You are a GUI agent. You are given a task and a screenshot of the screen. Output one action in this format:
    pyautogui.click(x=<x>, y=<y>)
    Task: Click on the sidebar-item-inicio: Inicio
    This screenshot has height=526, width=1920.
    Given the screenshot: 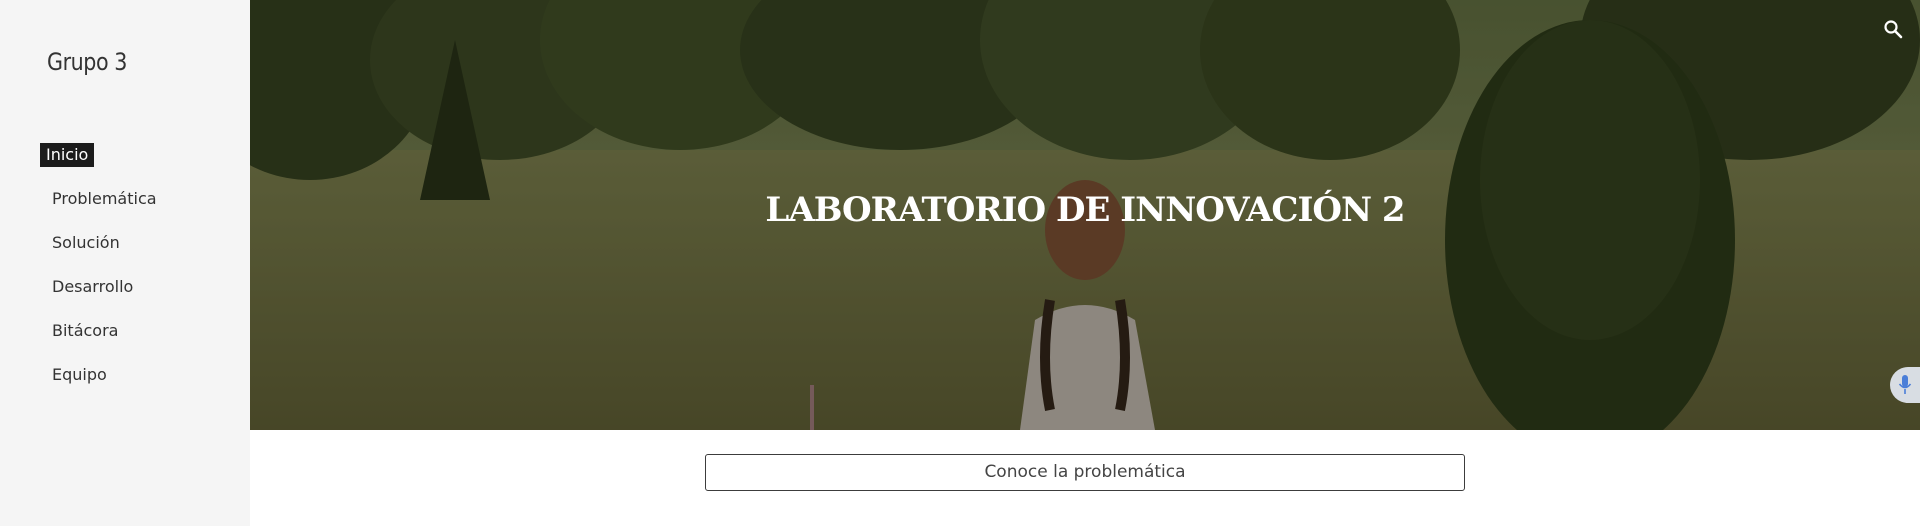 What is the action you would take?
    pyautogui.click(x=104, y=165)
    